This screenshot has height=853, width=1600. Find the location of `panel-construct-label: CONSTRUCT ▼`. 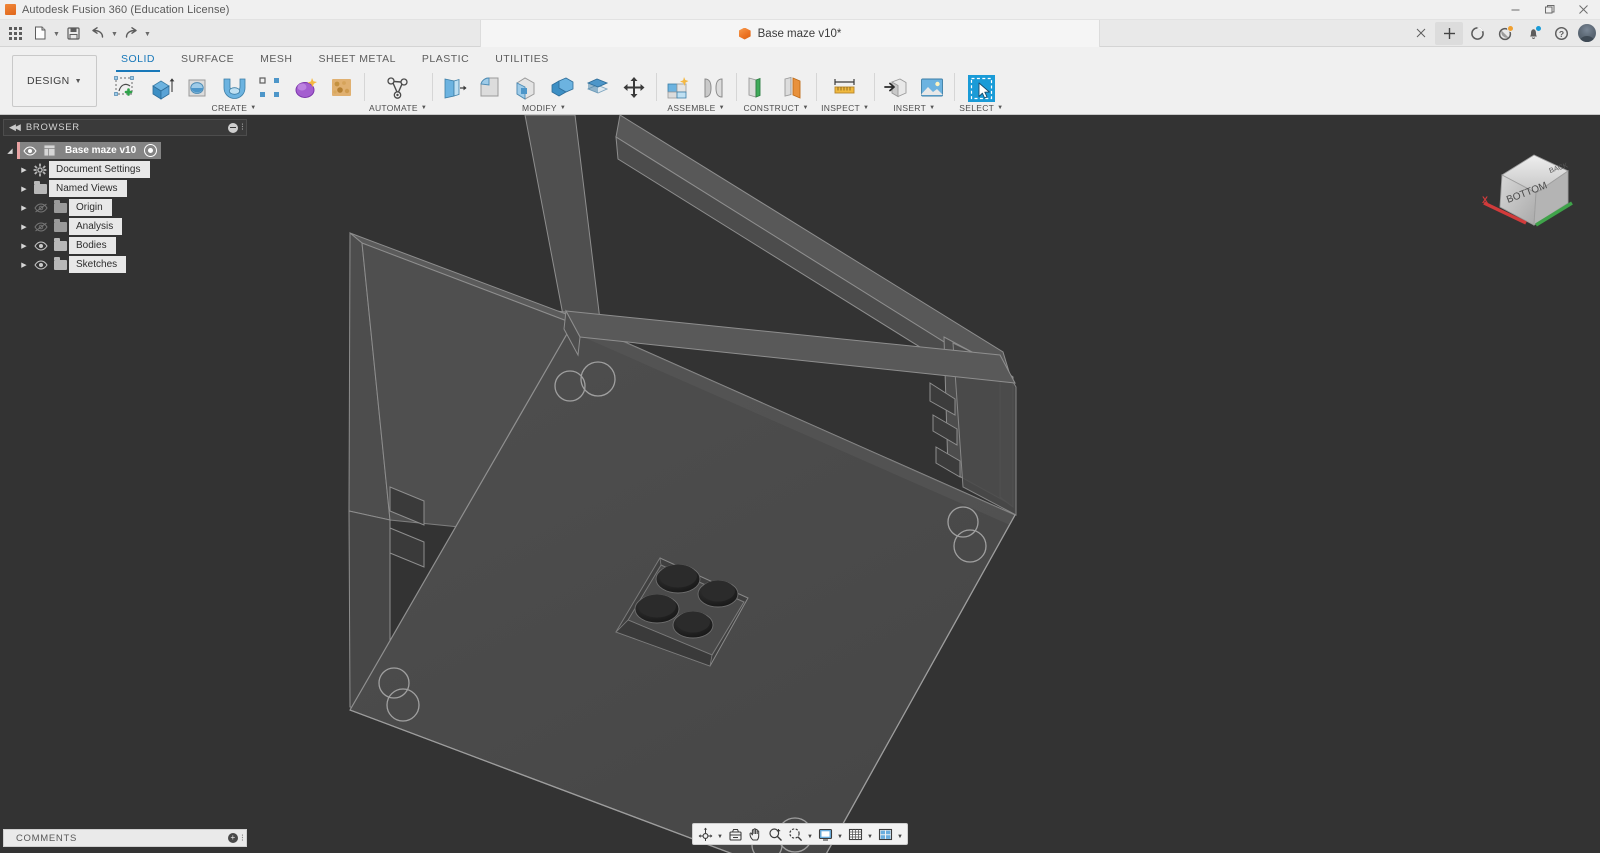

panel-construct-label: CONSTRUCT ▼ is located at coordinates (775, 108).